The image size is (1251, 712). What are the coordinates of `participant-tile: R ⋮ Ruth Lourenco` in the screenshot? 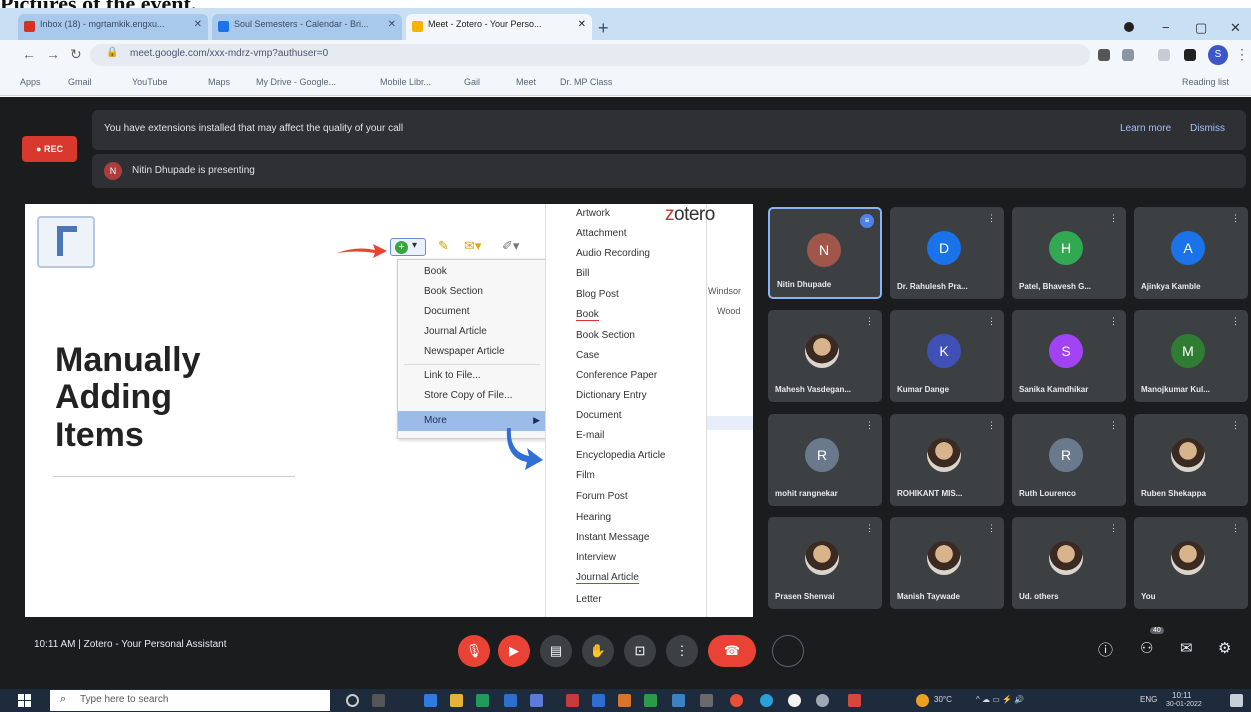 It's located at (1069, 460).